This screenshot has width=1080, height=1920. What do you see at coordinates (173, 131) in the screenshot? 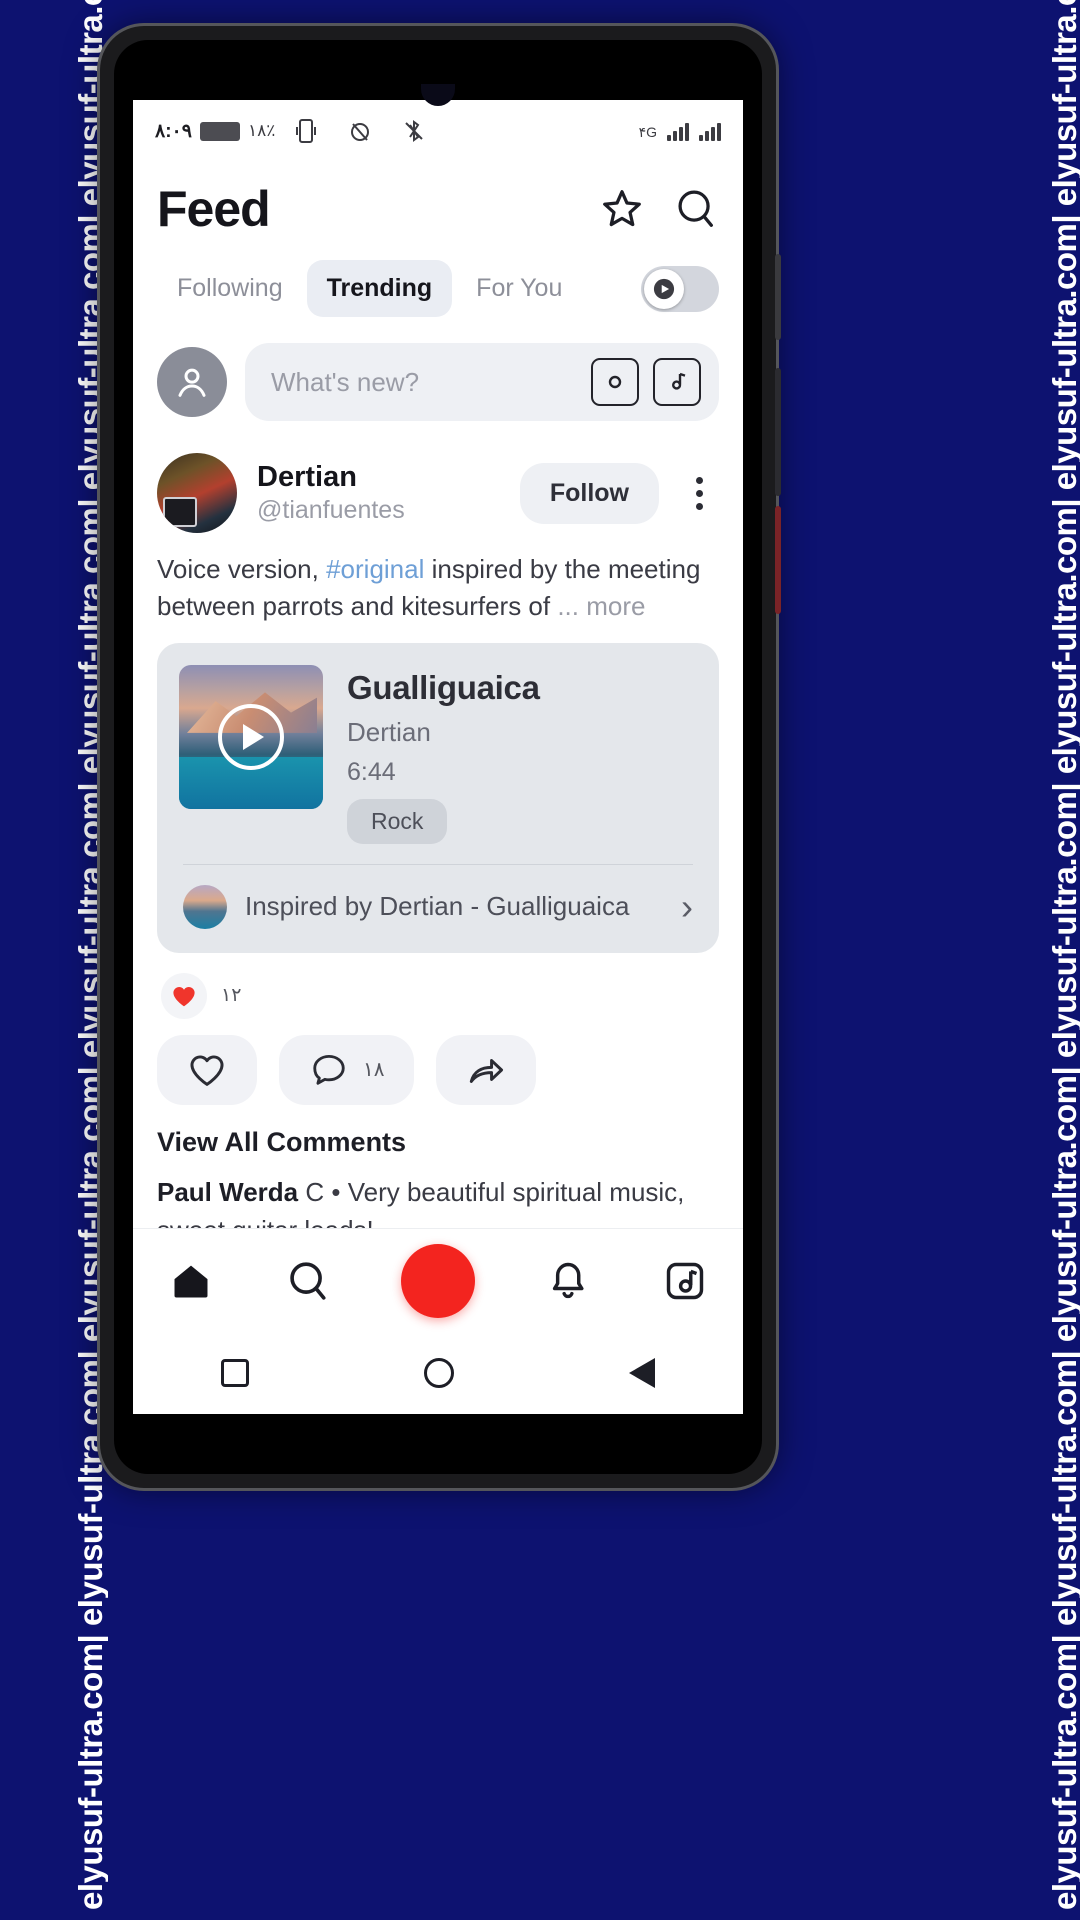
I see `status-time: ۸:۰۹` at bounding box center [173, 131].